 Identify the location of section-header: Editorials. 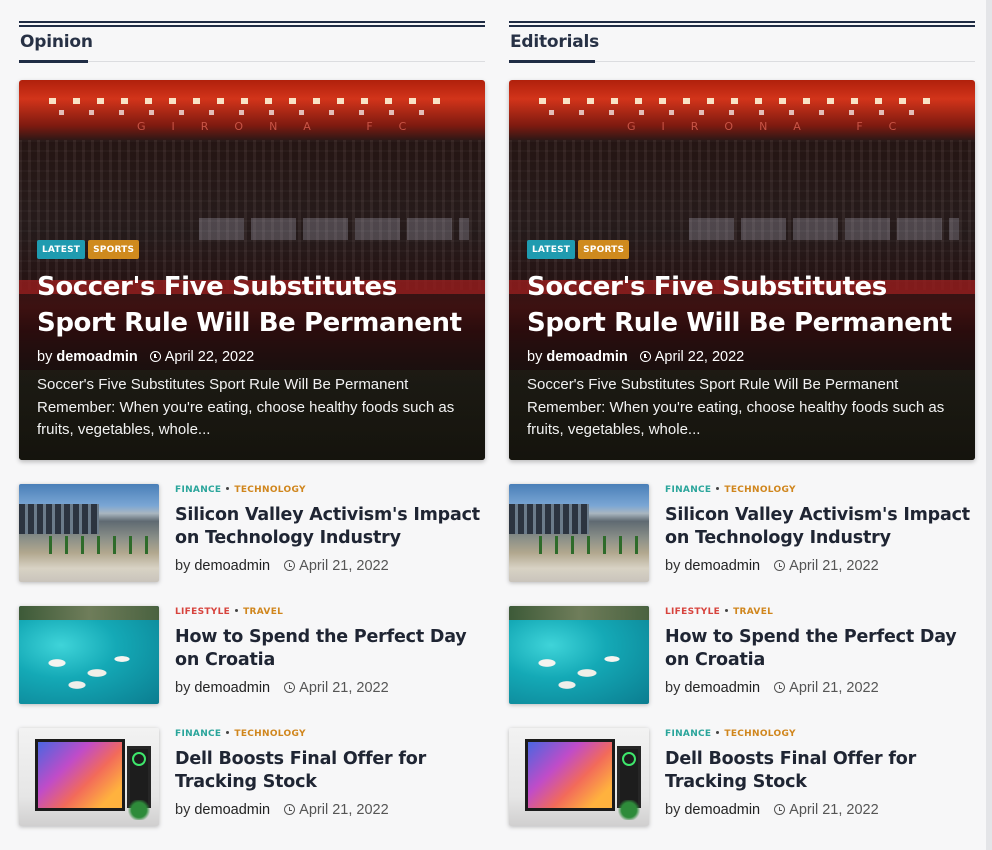
(742, 42).